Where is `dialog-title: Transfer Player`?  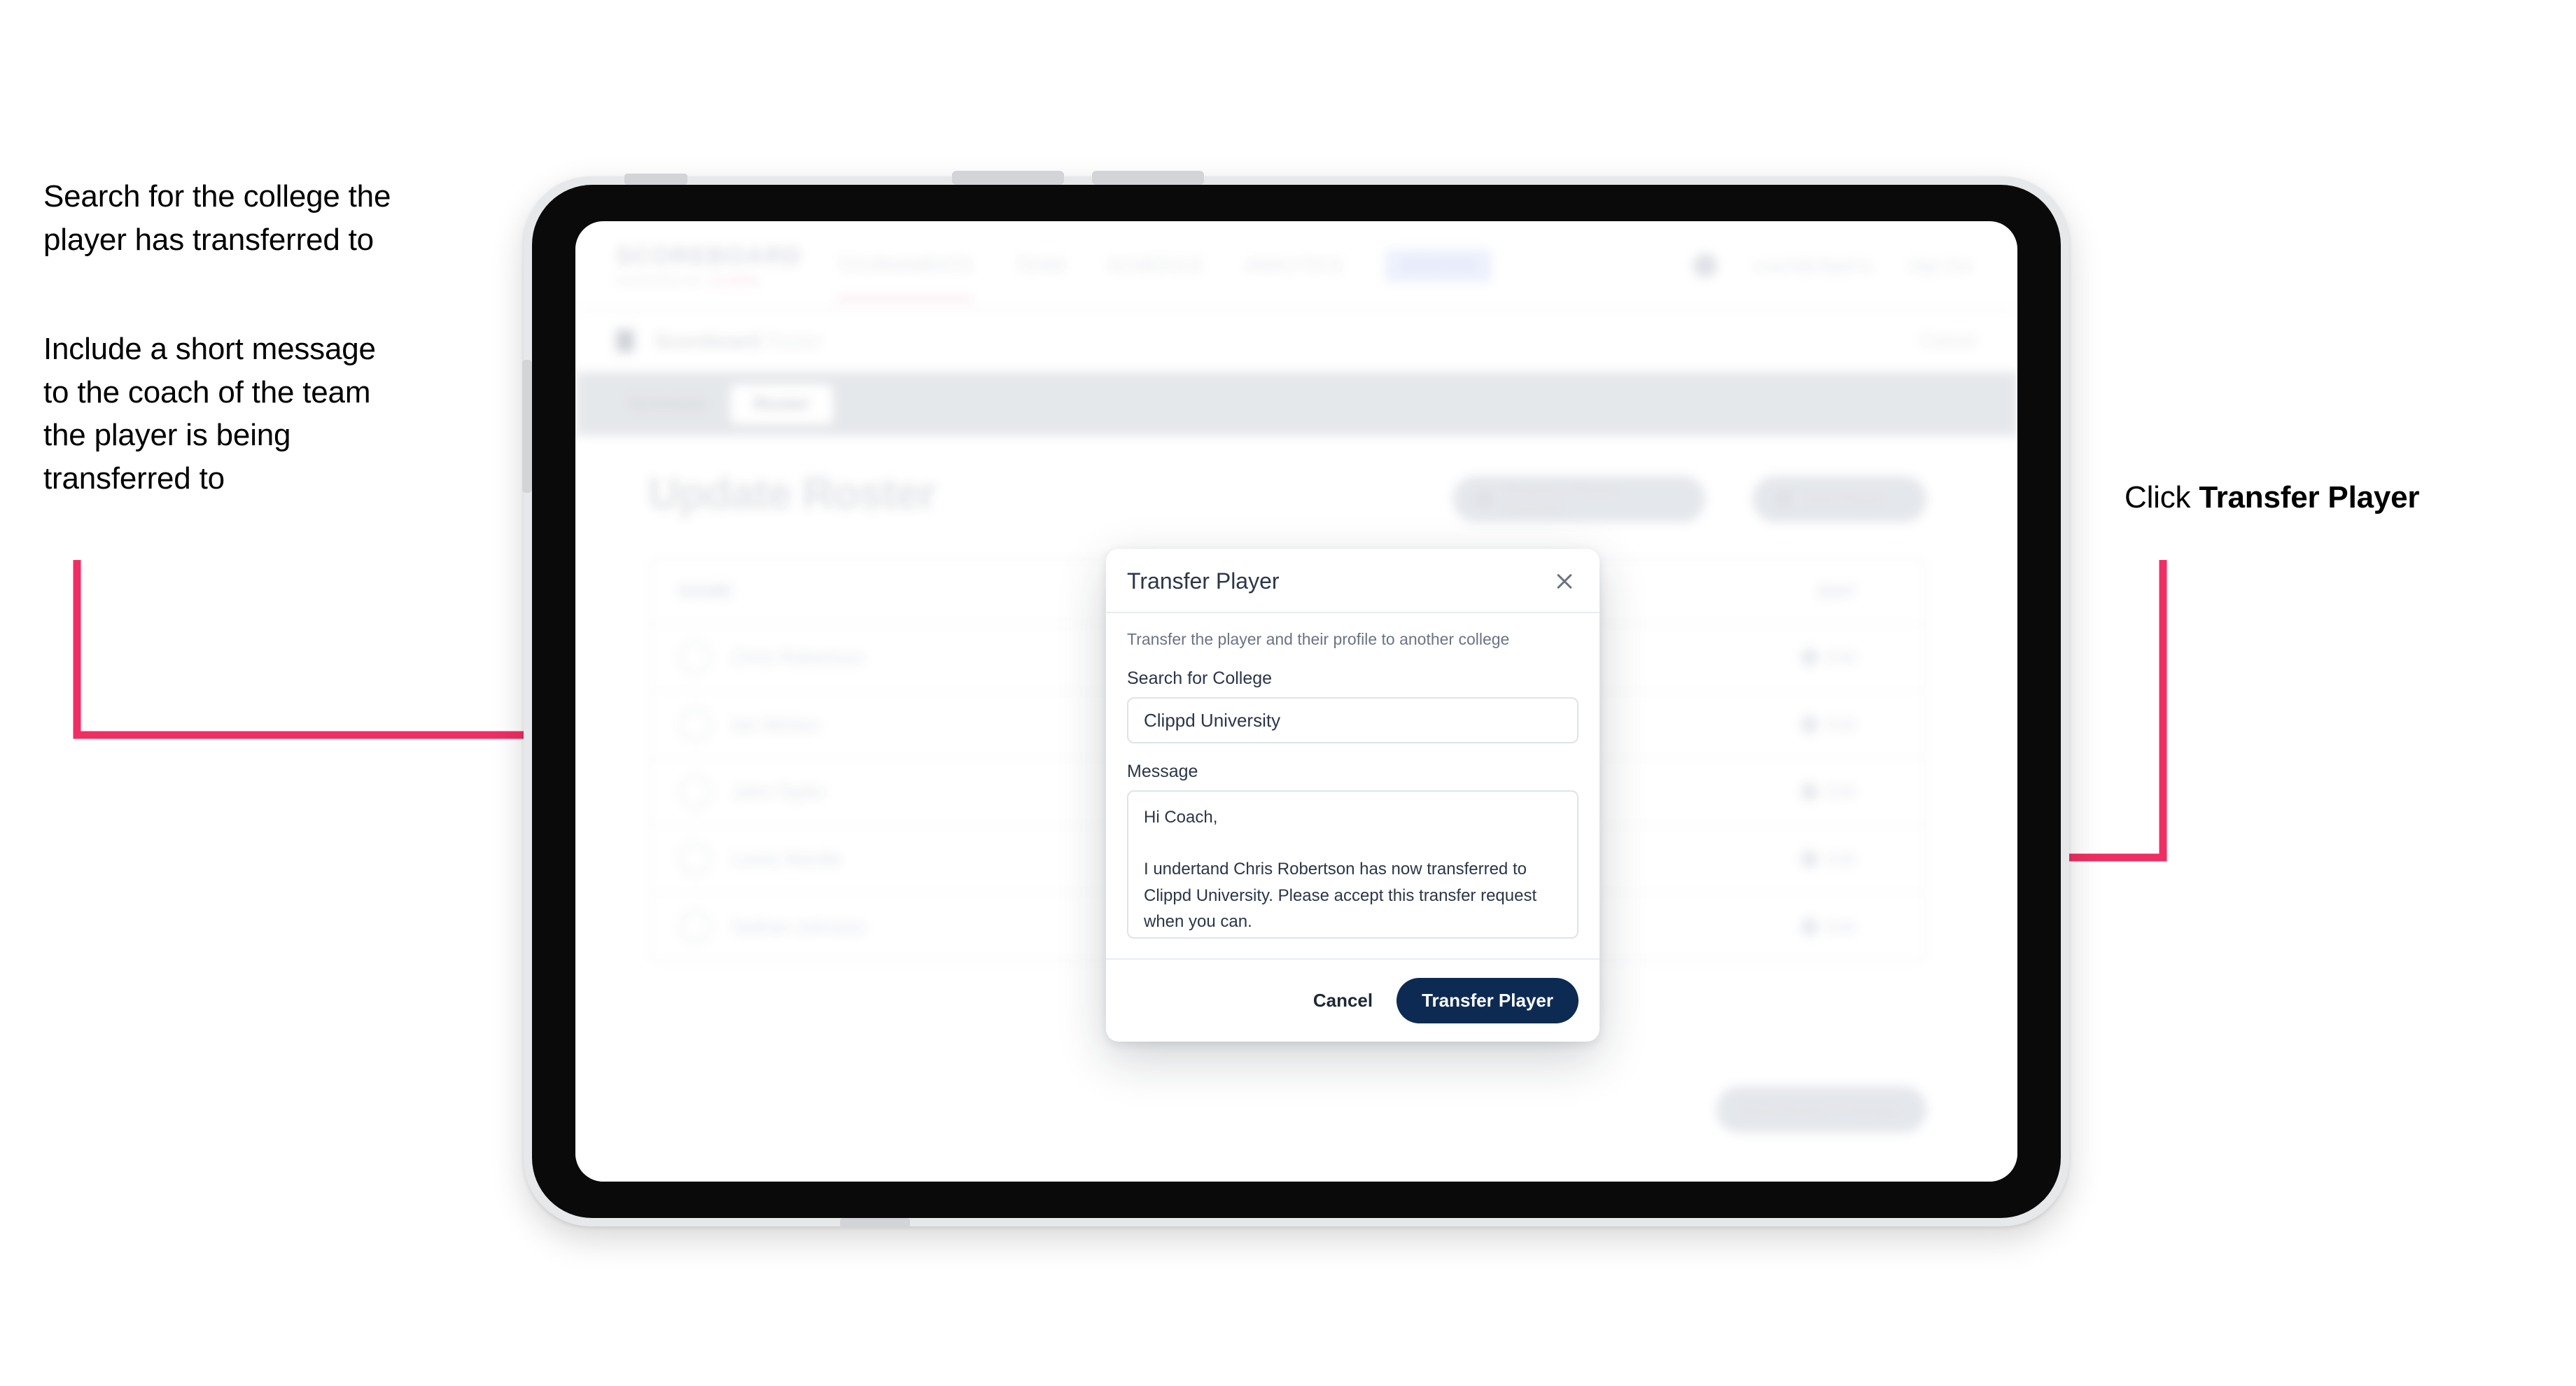
dialog-title: Transfer Player is located at coordinates (1203, 581).